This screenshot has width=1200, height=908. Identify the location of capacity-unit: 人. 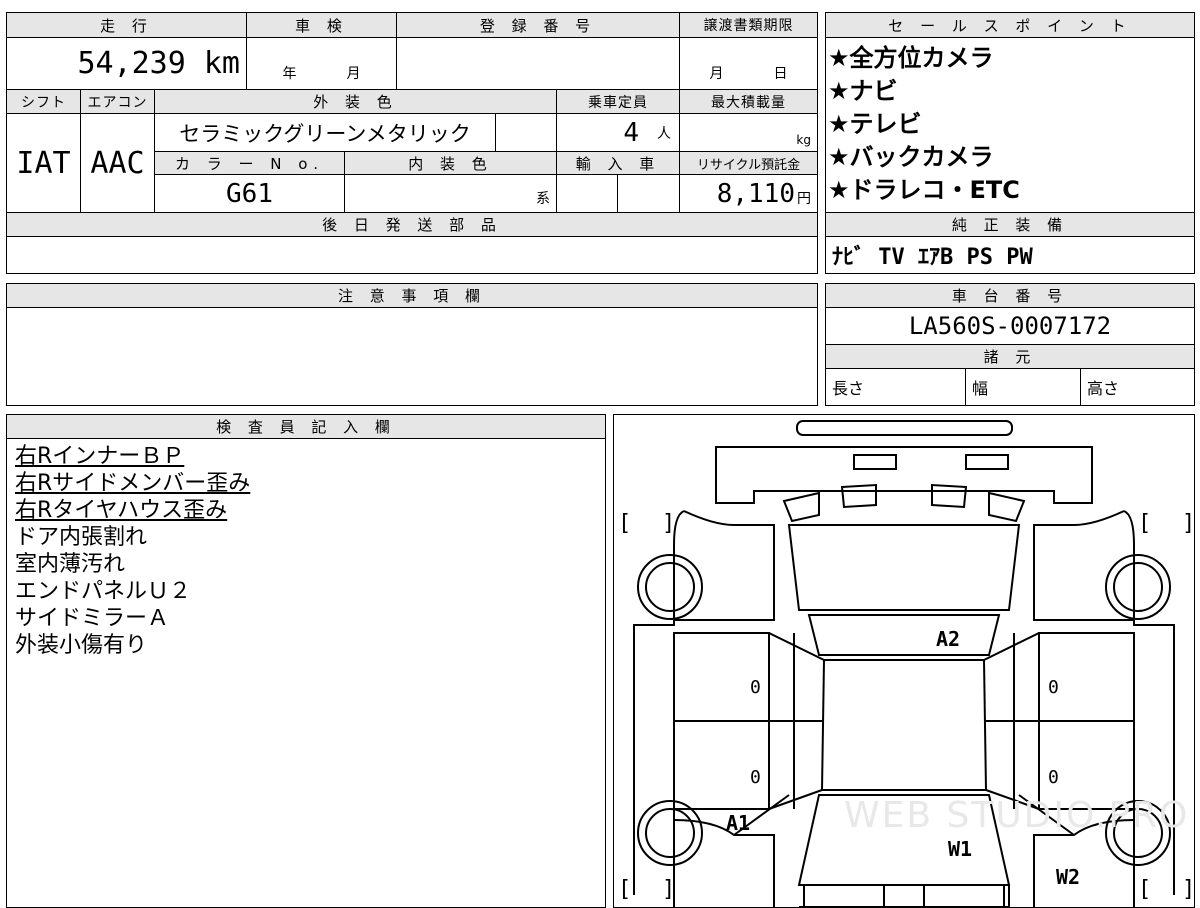
(664, 133).